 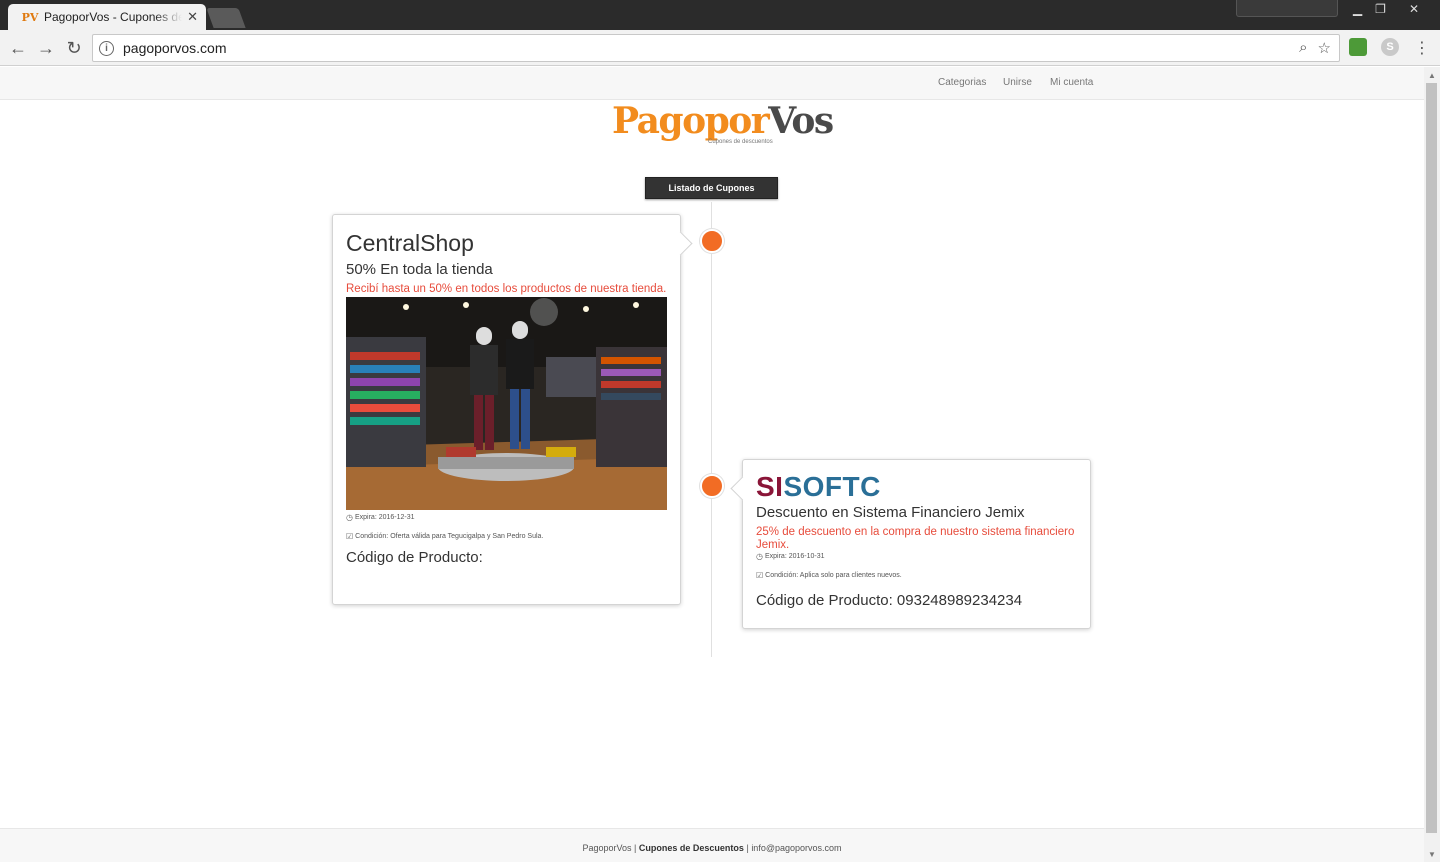 What do you see at coordinates (711, 188) in the screenshot?
I see `coupon-list-heading: Listado de Cupones` at bounding box center [711, 188].